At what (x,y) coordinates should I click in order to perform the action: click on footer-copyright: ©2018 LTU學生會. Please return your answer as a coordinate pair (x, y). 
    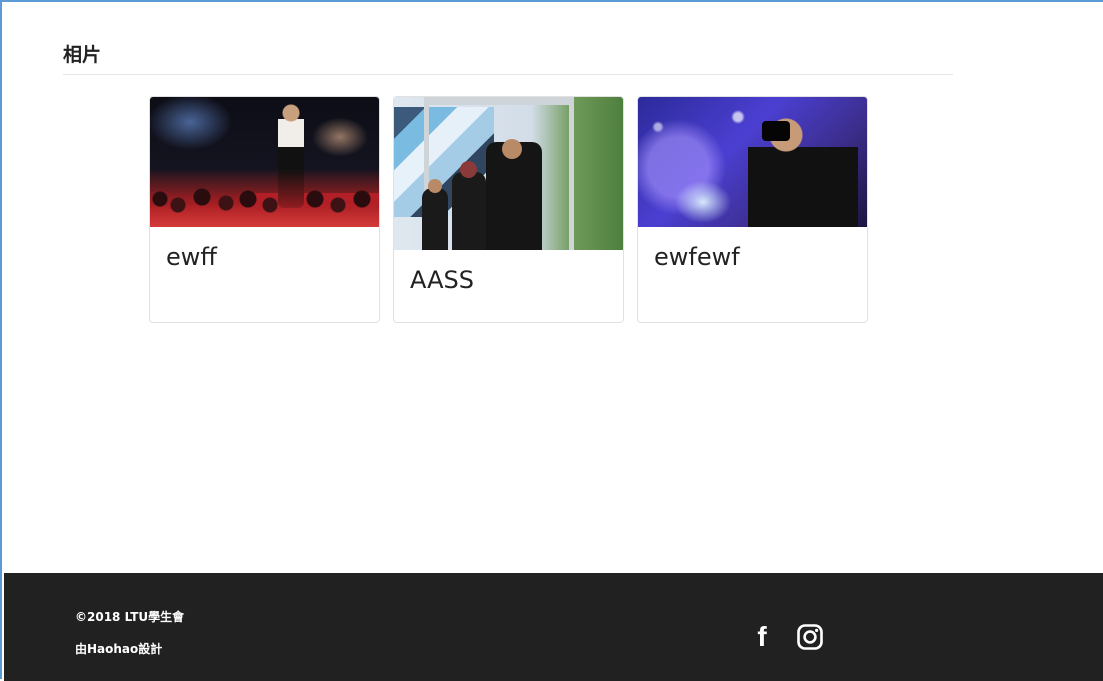
    Looking at the image, I should click on (130, 617).